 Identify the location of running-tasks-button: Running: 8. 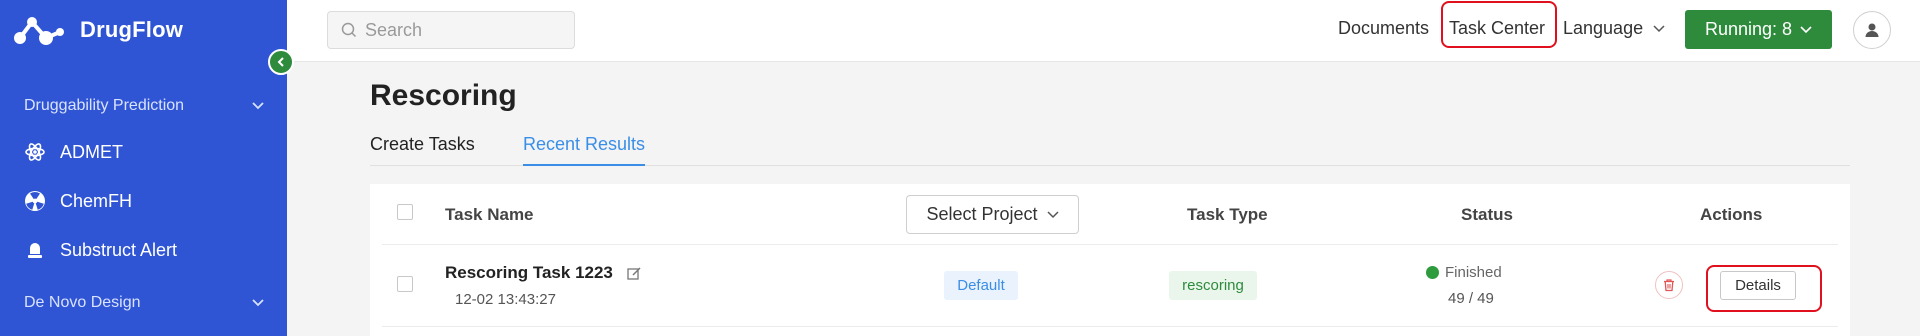
(1758, 29).